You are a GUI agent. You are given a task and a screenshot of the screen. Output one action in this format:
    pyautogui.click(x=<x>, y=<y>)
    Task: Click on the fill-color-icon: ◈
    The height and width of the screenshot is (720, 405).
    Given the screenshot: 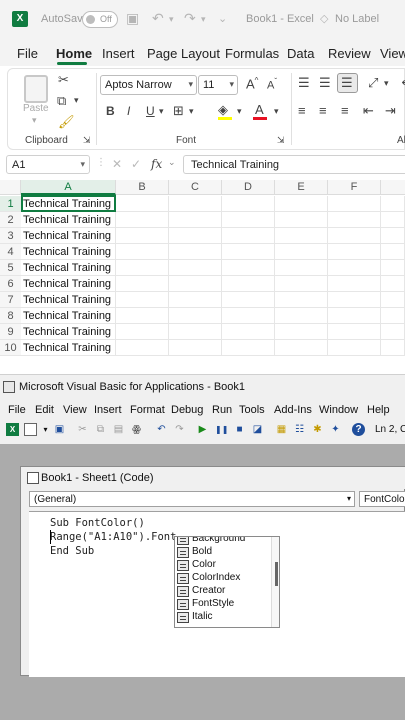 What is the action you would take?
    pyautogui.click(x=223, y=110)
    